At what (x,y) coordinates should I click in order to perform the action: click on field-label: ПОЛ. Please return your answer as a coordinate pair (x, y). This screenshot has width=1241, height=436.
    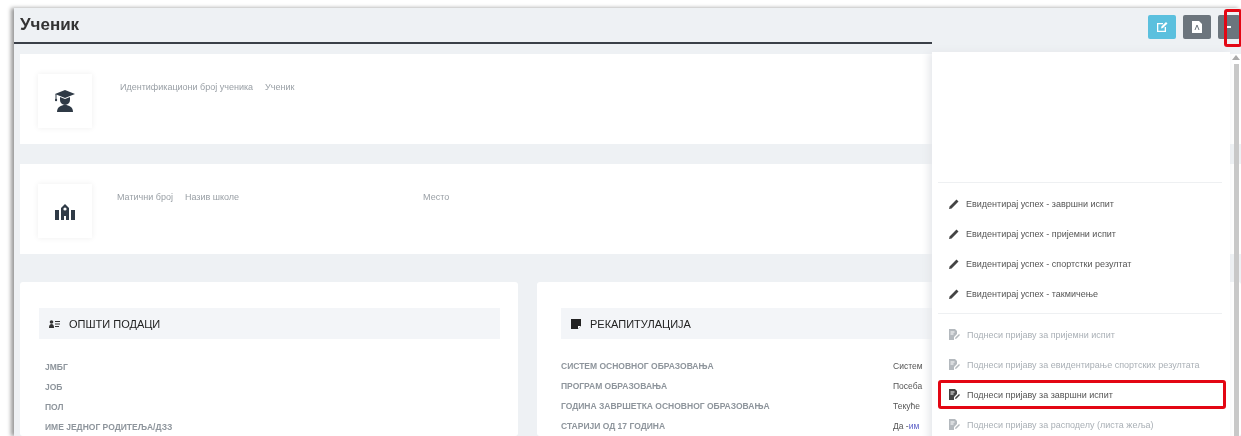
    Looking at the image, I should click on (55, 407).